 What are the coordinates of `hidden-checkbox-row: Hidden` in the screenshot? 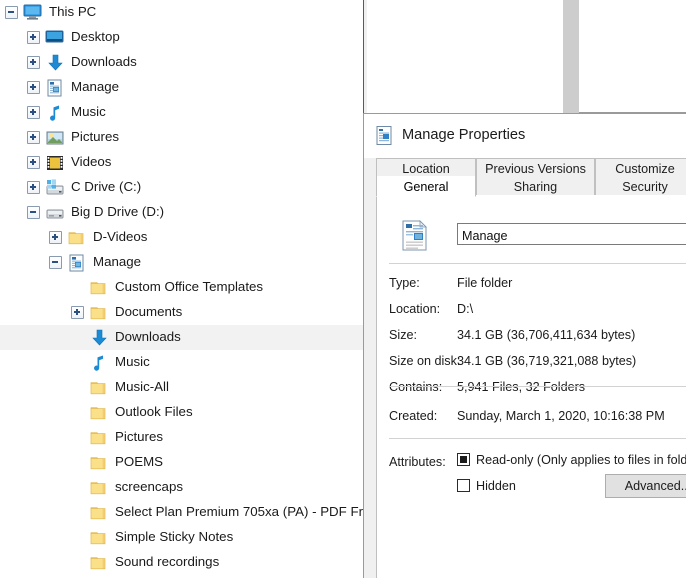 It's located at (486, 486).